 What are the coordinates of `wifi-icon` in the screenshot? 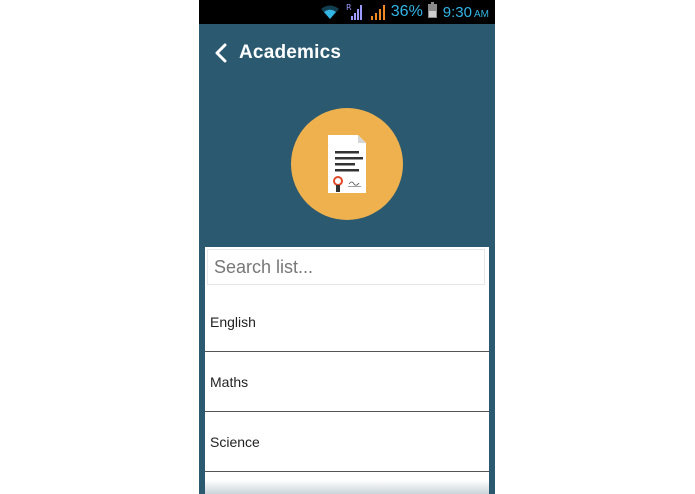 It's located at (330, 12).